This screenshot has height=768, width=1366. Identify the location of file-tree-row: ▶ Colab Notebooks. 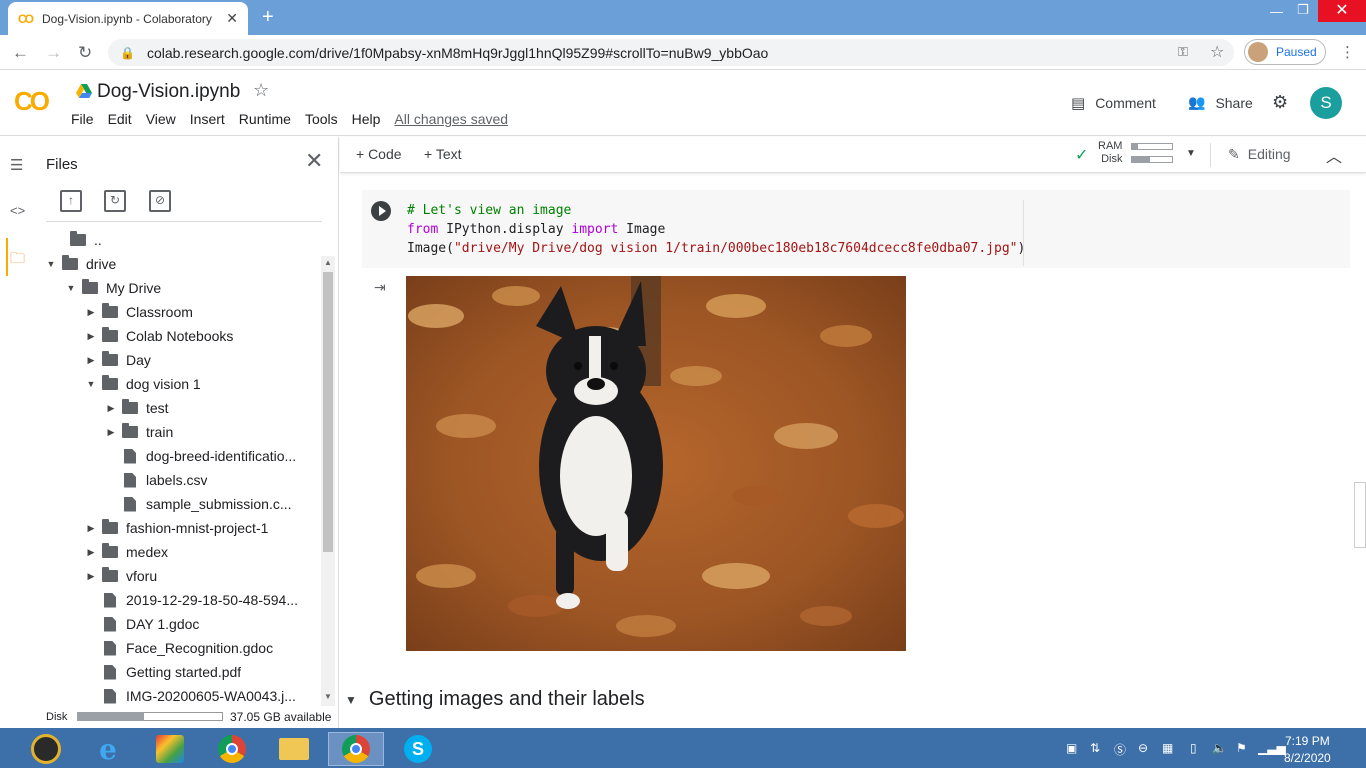
(158, 336).